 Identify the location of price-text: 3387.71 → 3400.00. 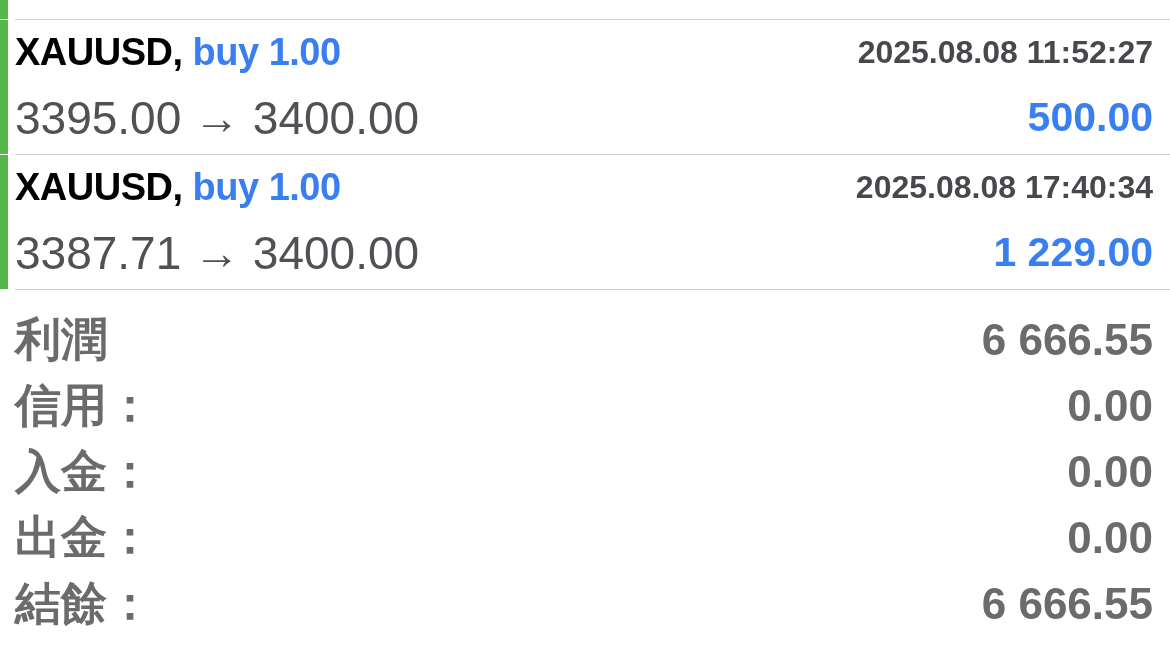
(217, 252).